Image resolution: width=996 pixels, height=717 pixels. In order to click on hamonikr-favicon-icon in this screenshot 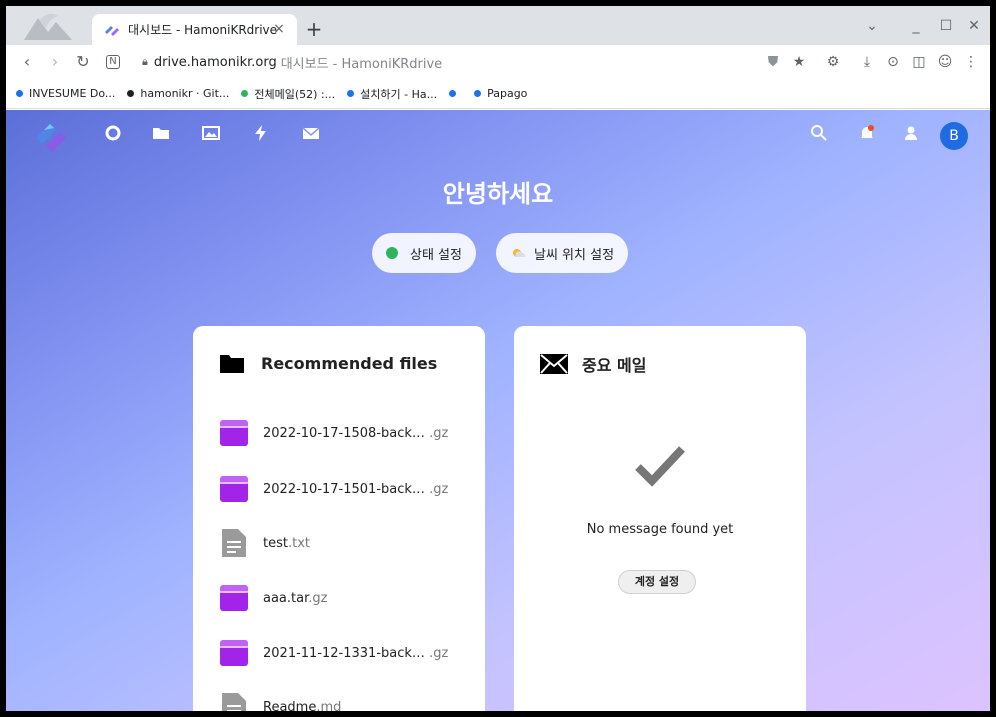, I will do `click(112, 30)`.